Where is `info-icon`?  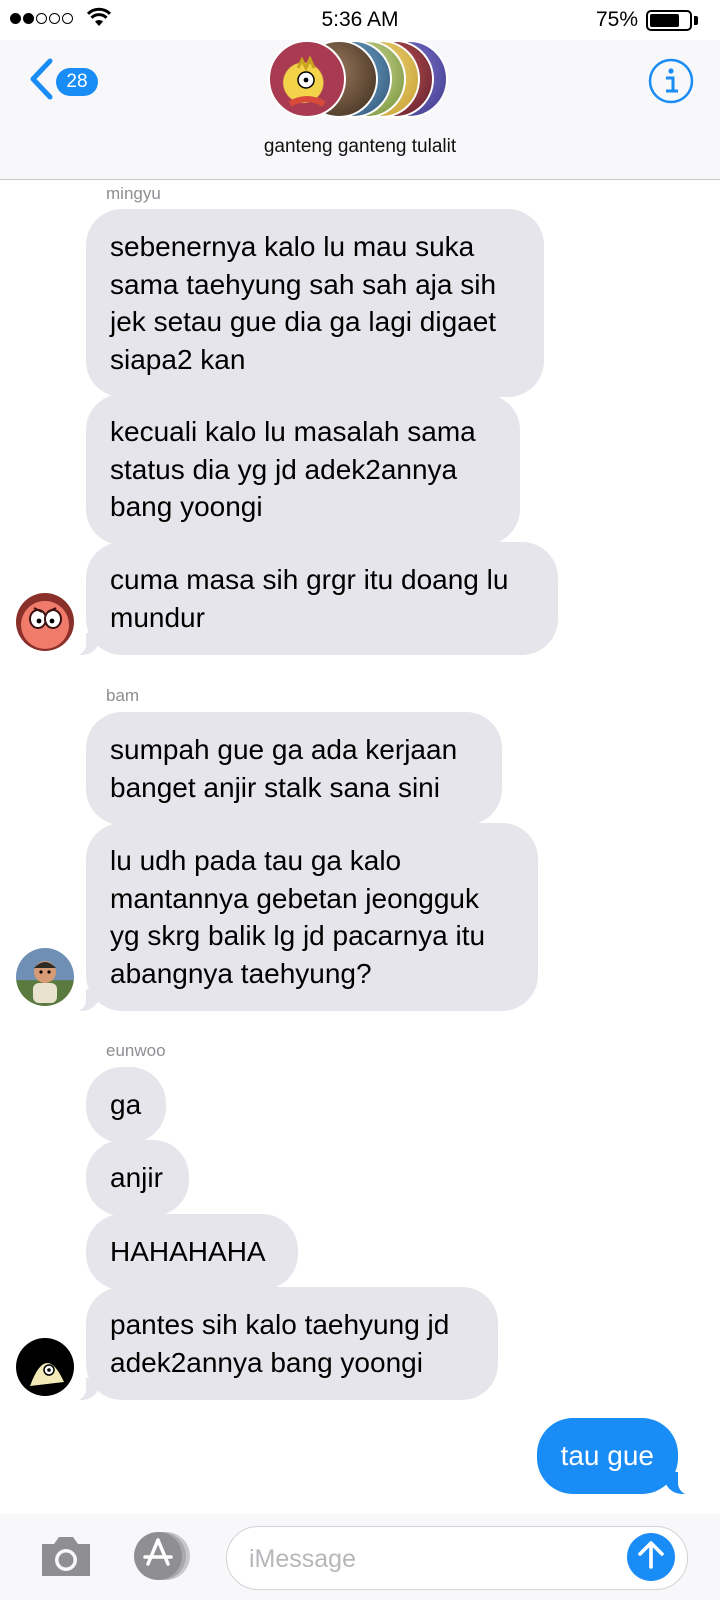 info-icon is located at coordinates (671, 83).